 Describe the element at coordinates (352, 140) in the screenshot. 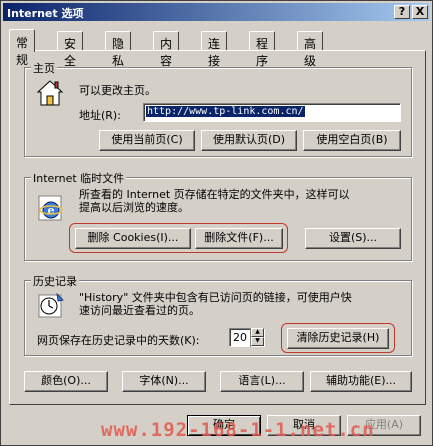

I see `use-blank-button: 使用空白页(B)` at that location.